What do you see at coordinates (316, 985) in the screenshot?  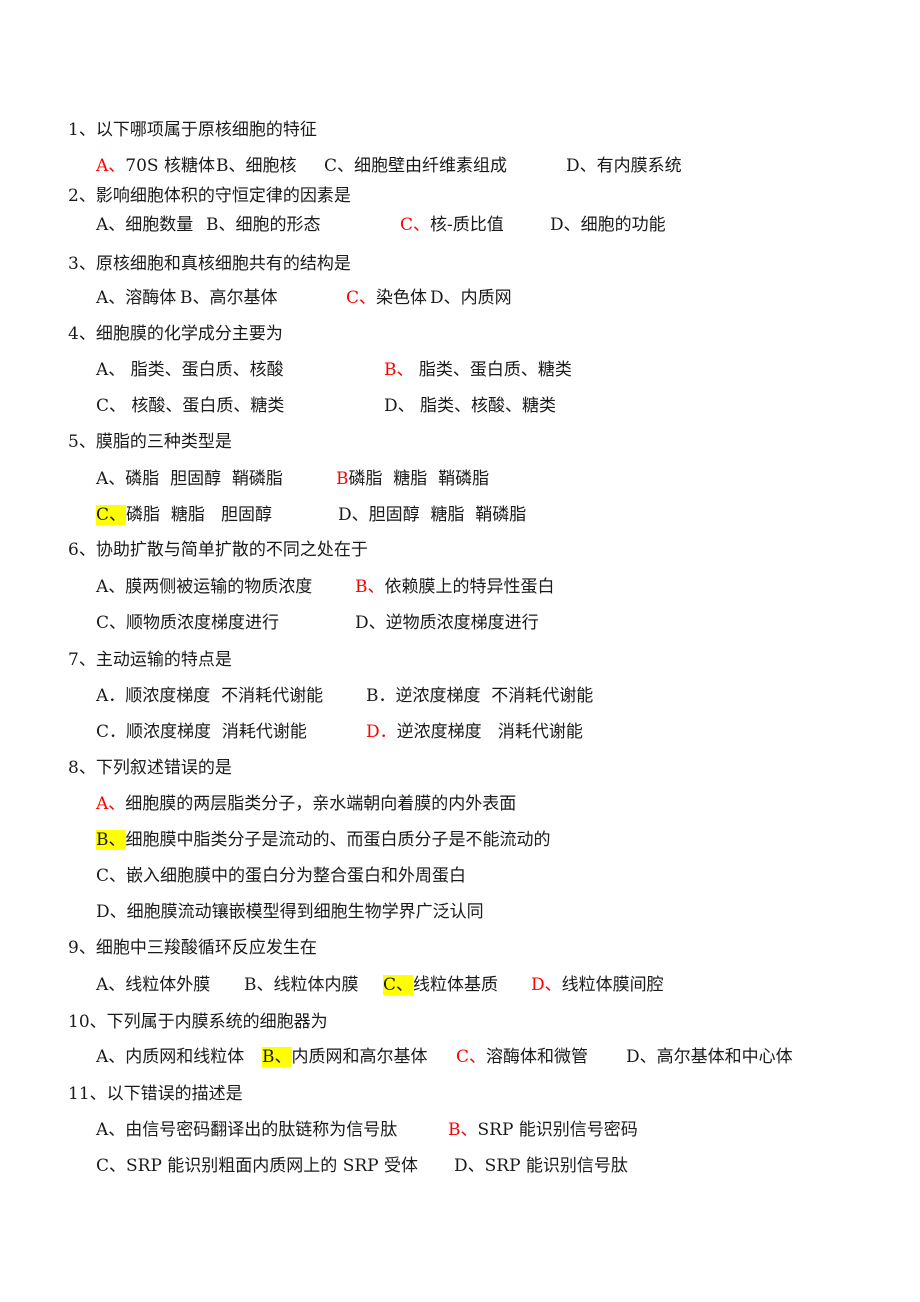 I see `option-text: 线粒体内膜` at bounding box center [316, 985].